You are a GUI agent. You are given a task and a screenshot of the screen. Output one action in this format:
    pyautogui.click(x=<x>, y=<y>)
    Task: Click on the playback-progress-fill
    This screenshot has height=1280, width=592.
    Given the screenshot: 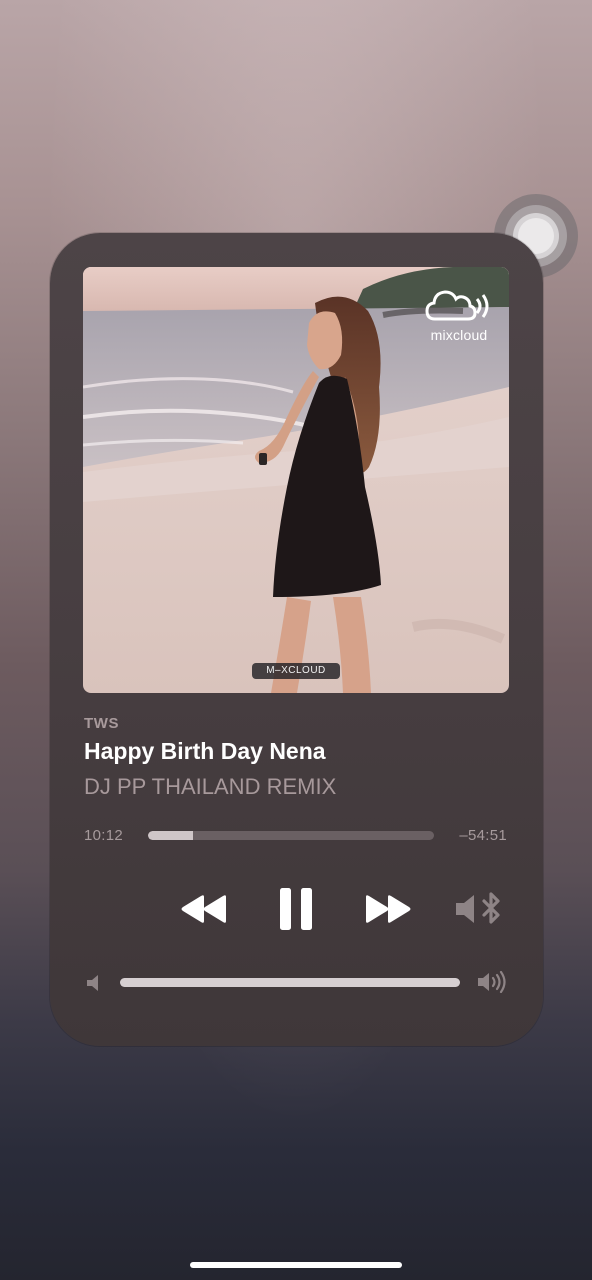 What is the action you would take?
    pyautogui.click(x=170, y=835)
    